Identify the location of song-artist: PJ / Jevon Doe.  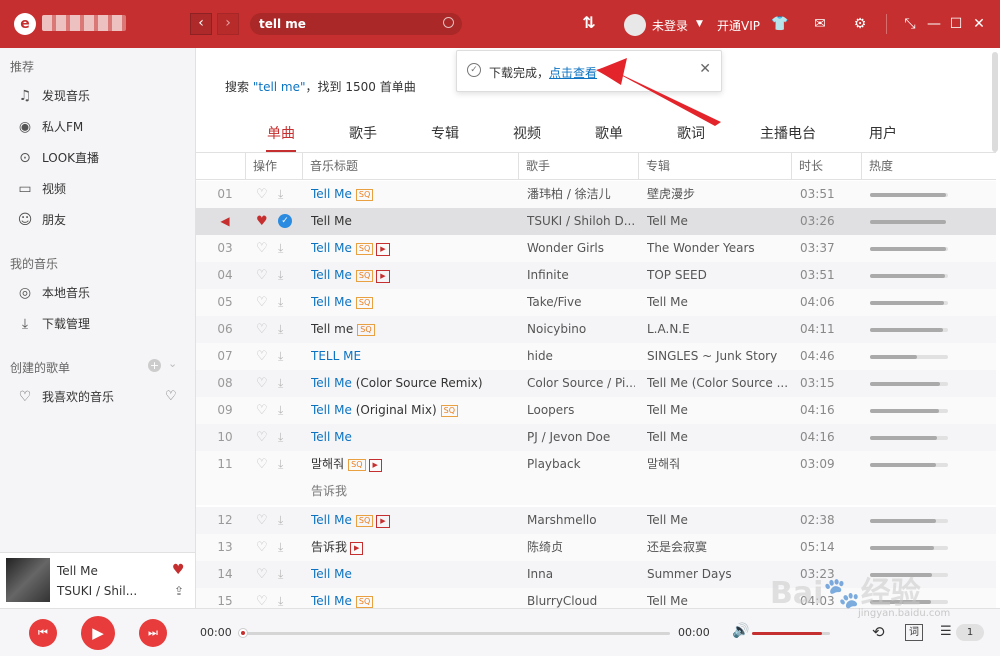
(581, 437).